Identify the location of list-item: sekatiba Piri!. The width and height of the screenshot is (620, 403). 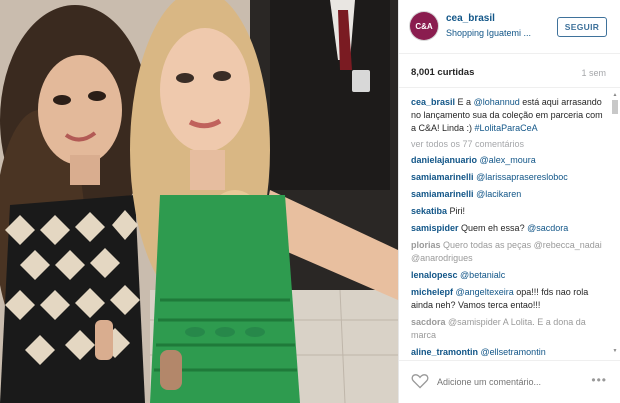
(508, 211).